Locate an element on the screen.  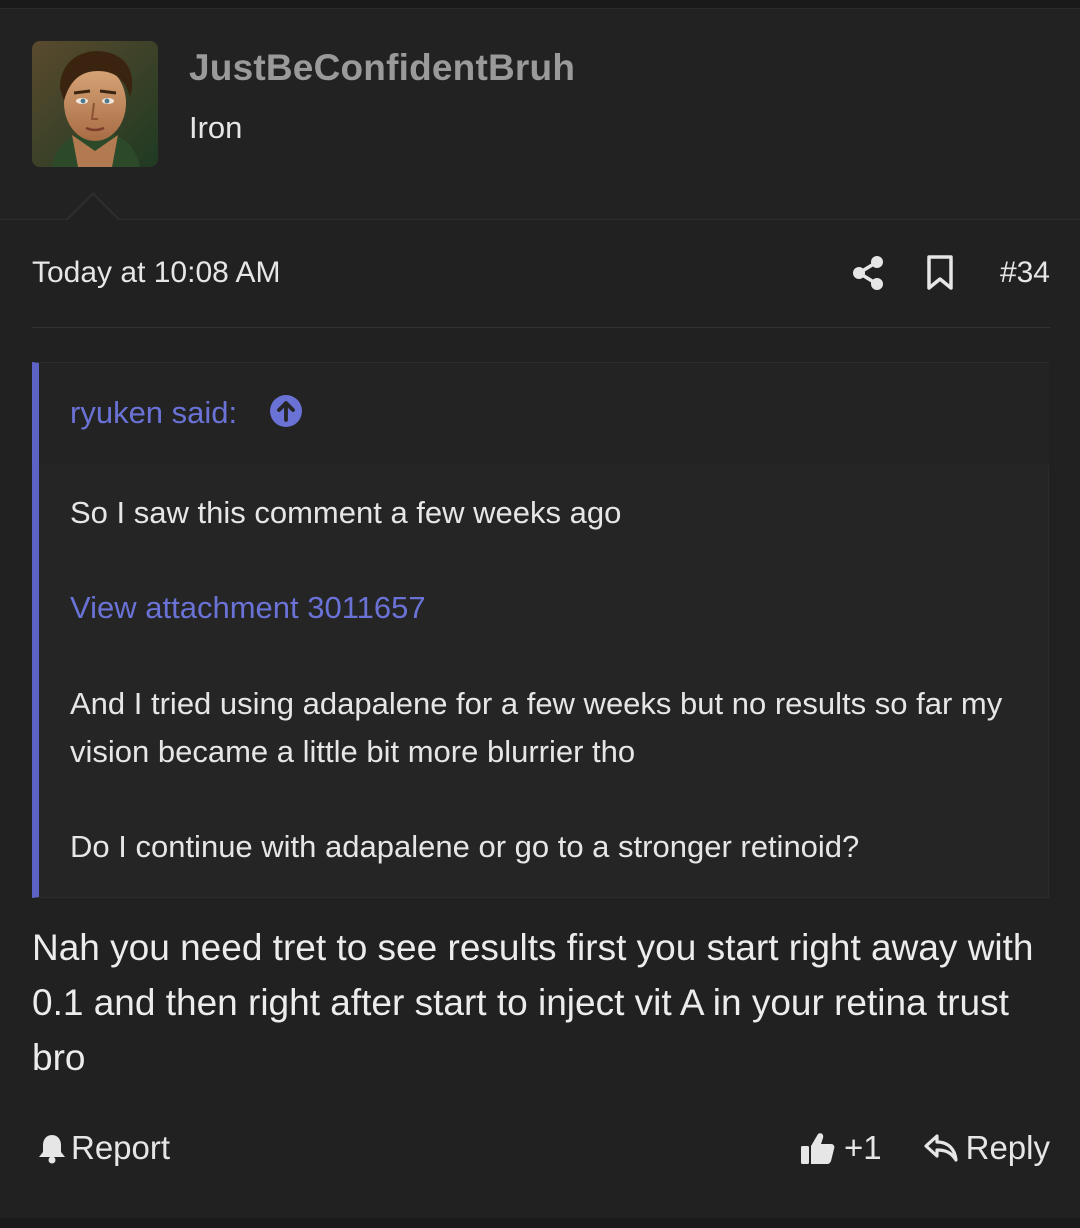
report-button: Report is located at coordinates (103, 1148).